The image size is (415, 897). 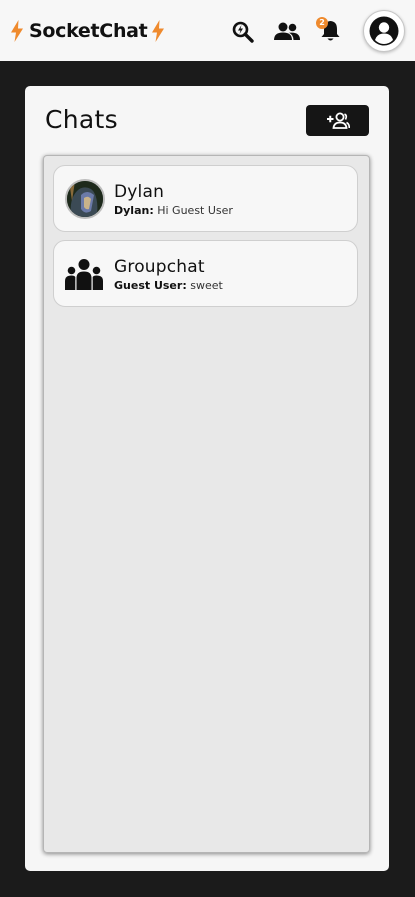 I want to click on profile-icon, so click(x=384, y=31).